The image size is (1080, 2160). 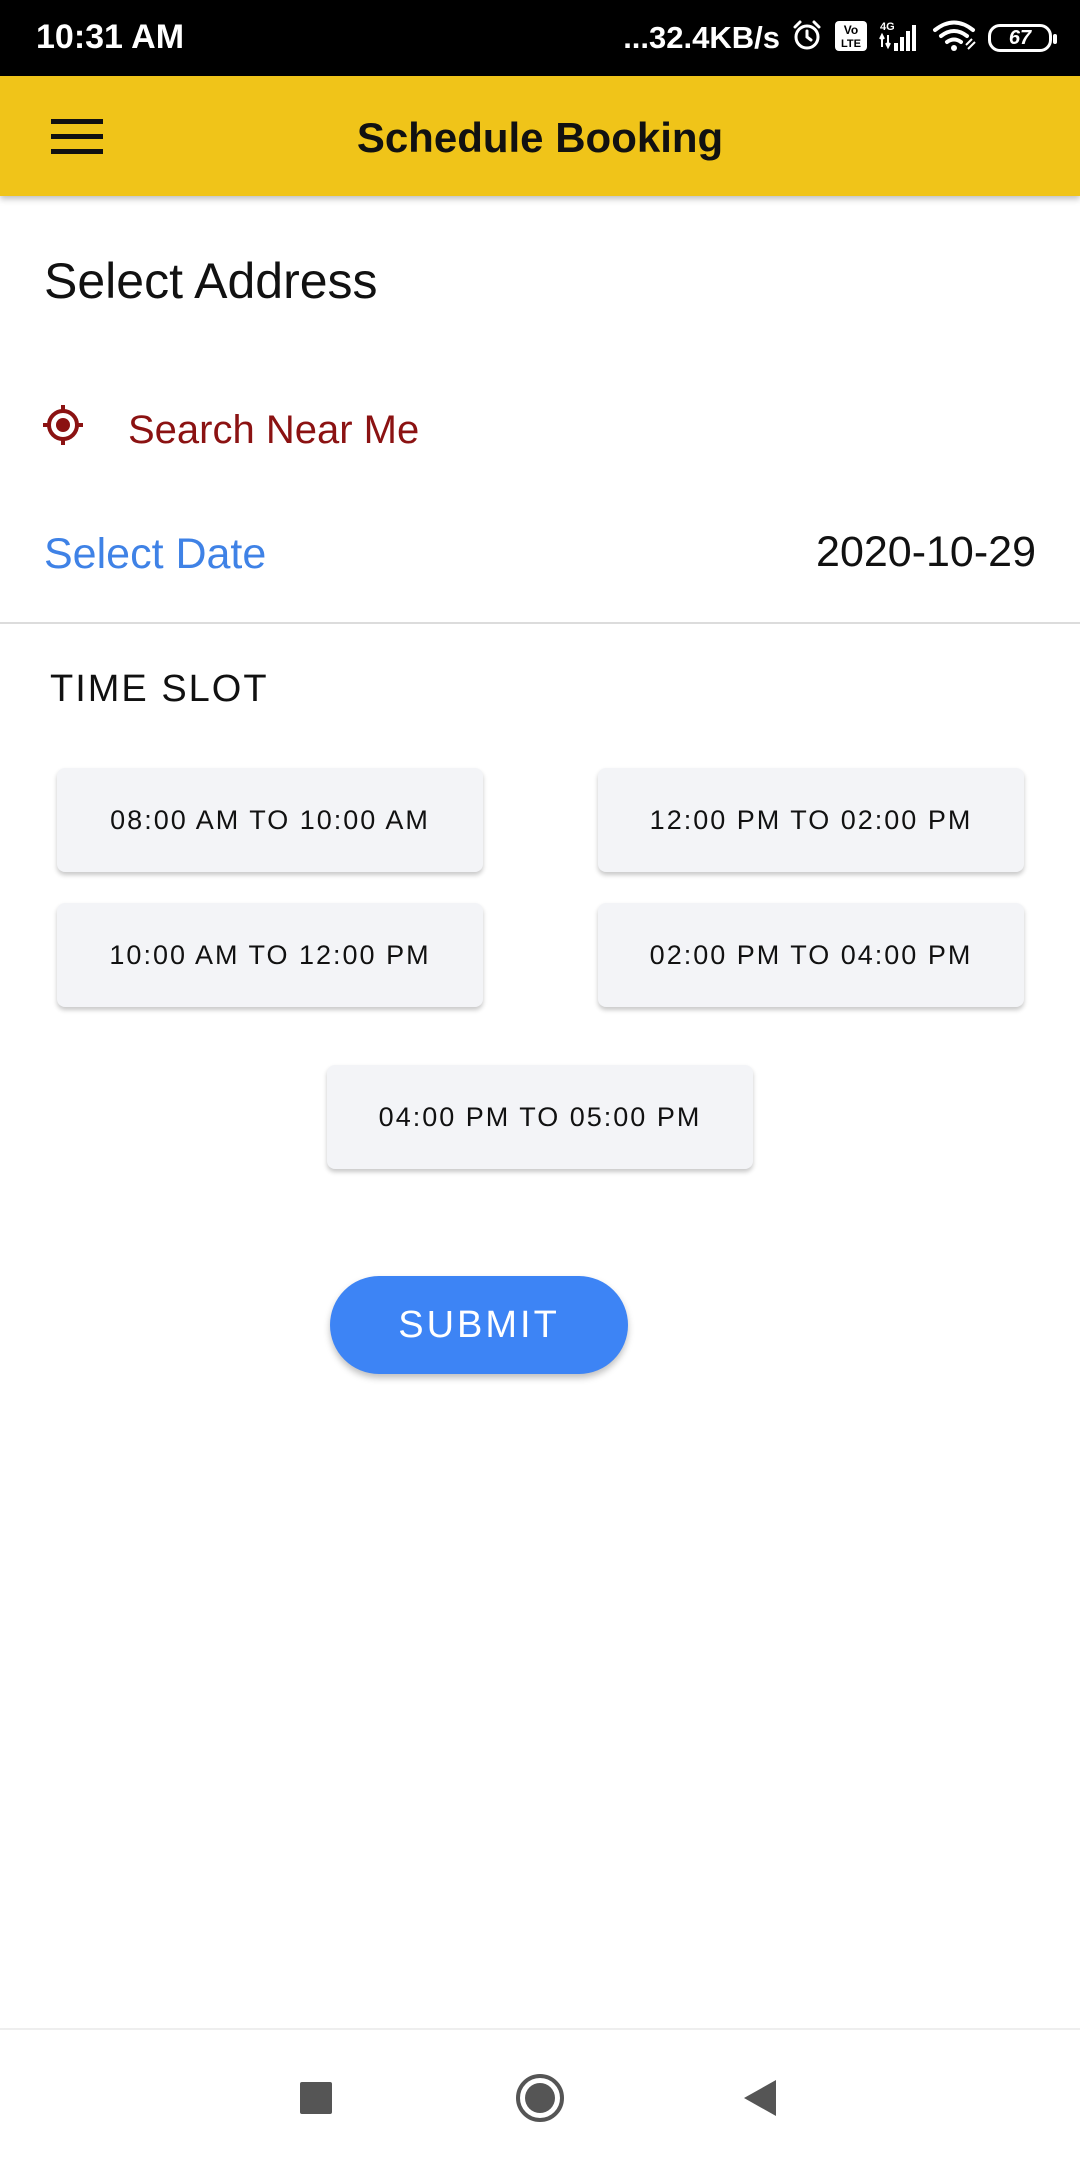 What do you see at coordinates (155, 554) in the screenshot?
I see `select-date-button: Select Date` at bounding box center [155, 554].